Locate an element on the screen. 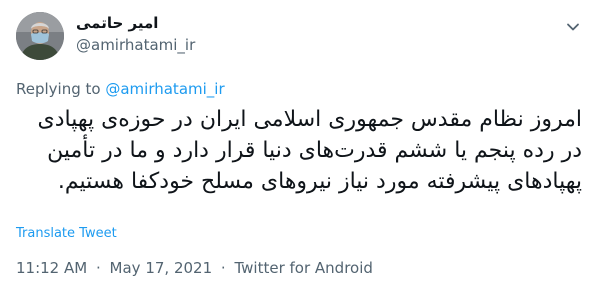  author-handle: @amirhatami_ir is located at coordinates (135, 45).